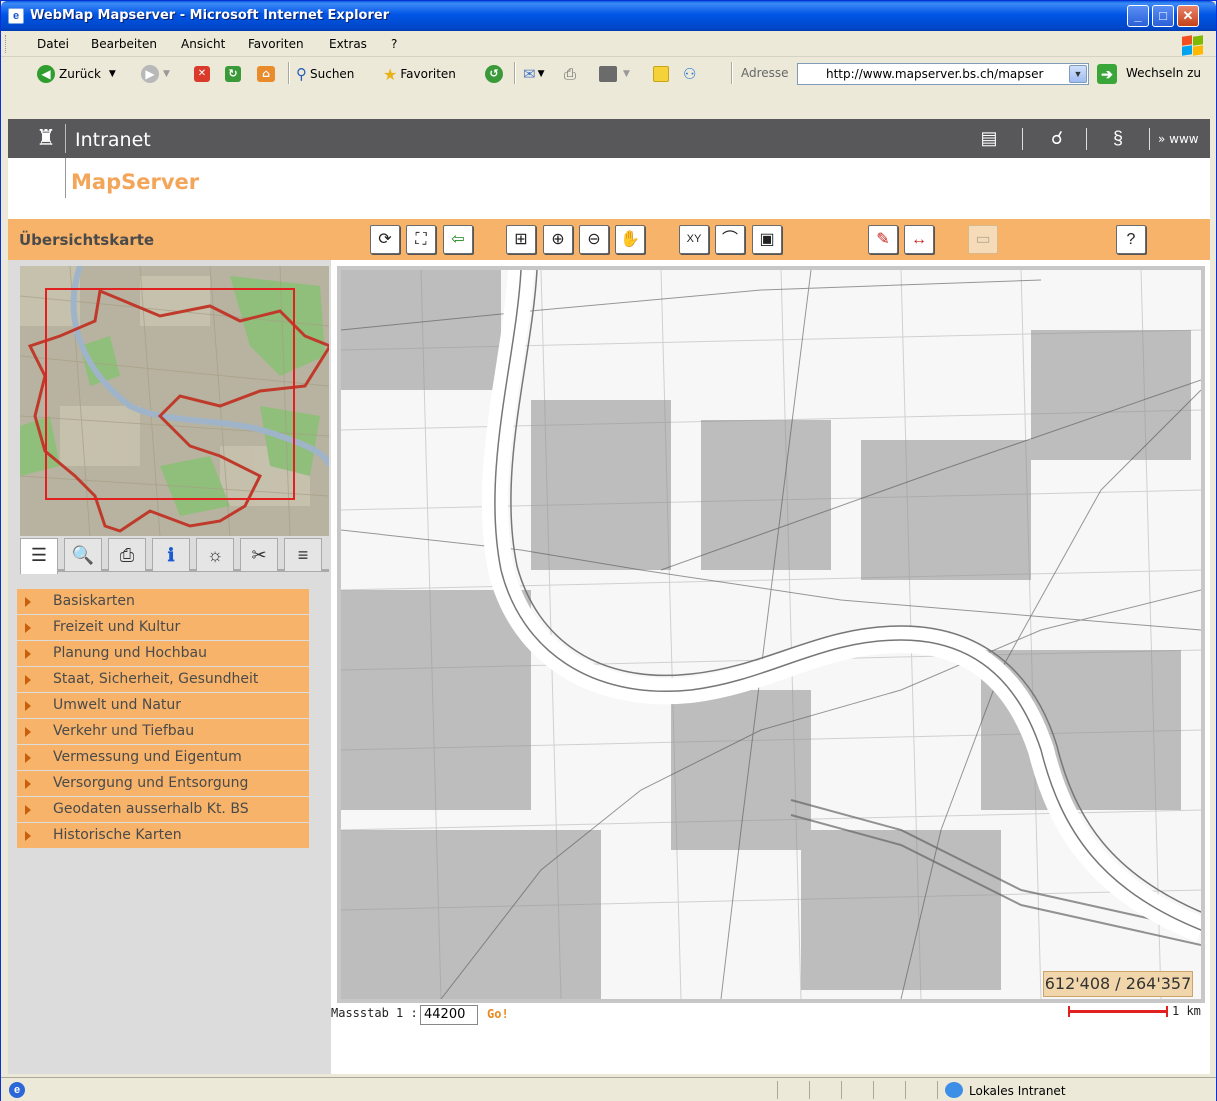 This screenshot has width=1217, height=1101. I want to click on info-tab-icon: ℹ, so click(171, 555).